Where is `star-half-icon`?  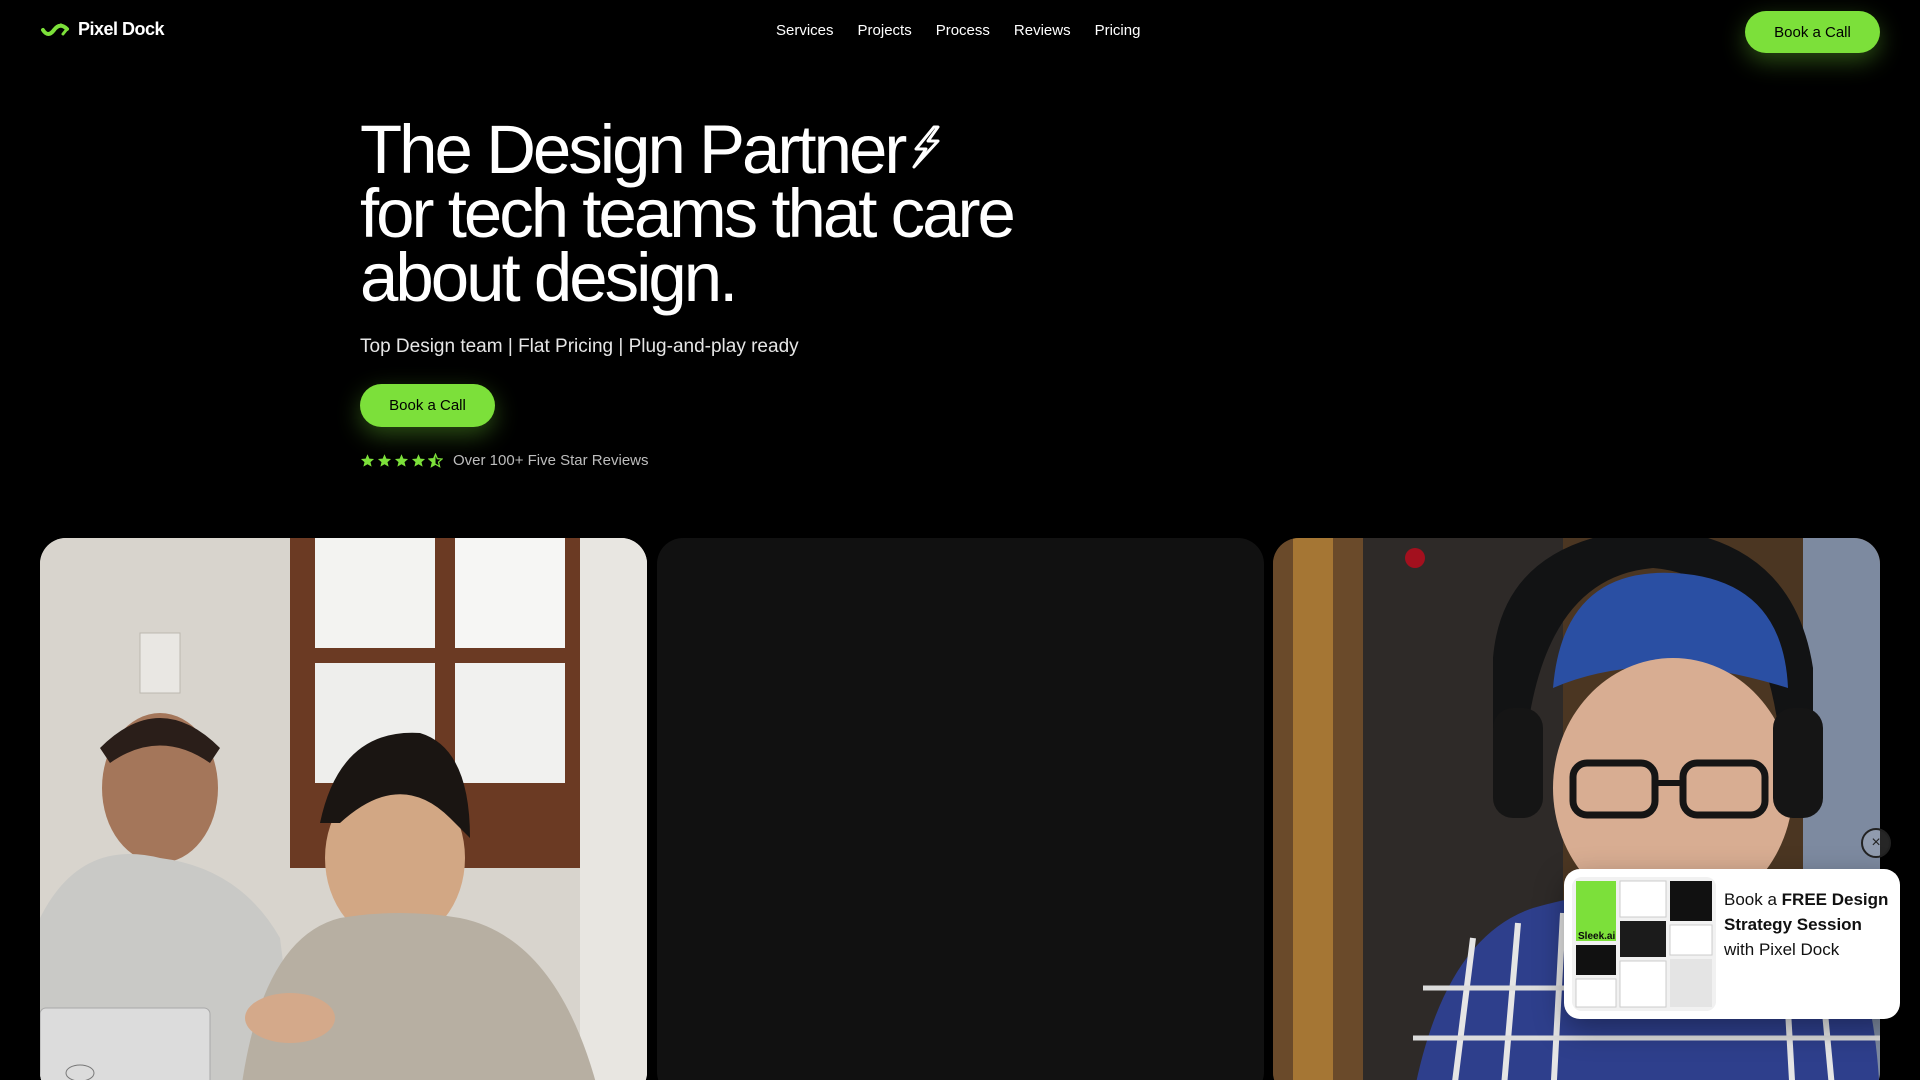 star-half-icon is located at coordinates (435, 460).